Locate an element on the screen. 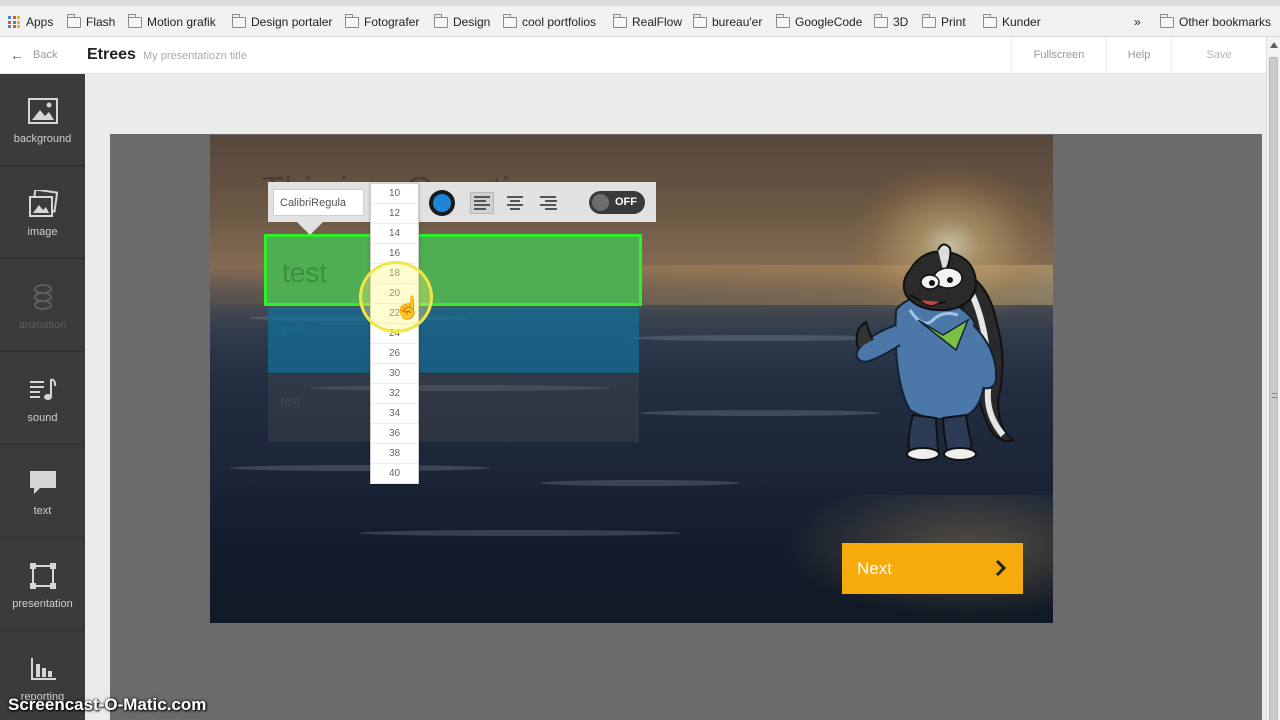 The height and width of the screenshot is (720, 1280). next-button: Next is located at coordinates (932, 568).